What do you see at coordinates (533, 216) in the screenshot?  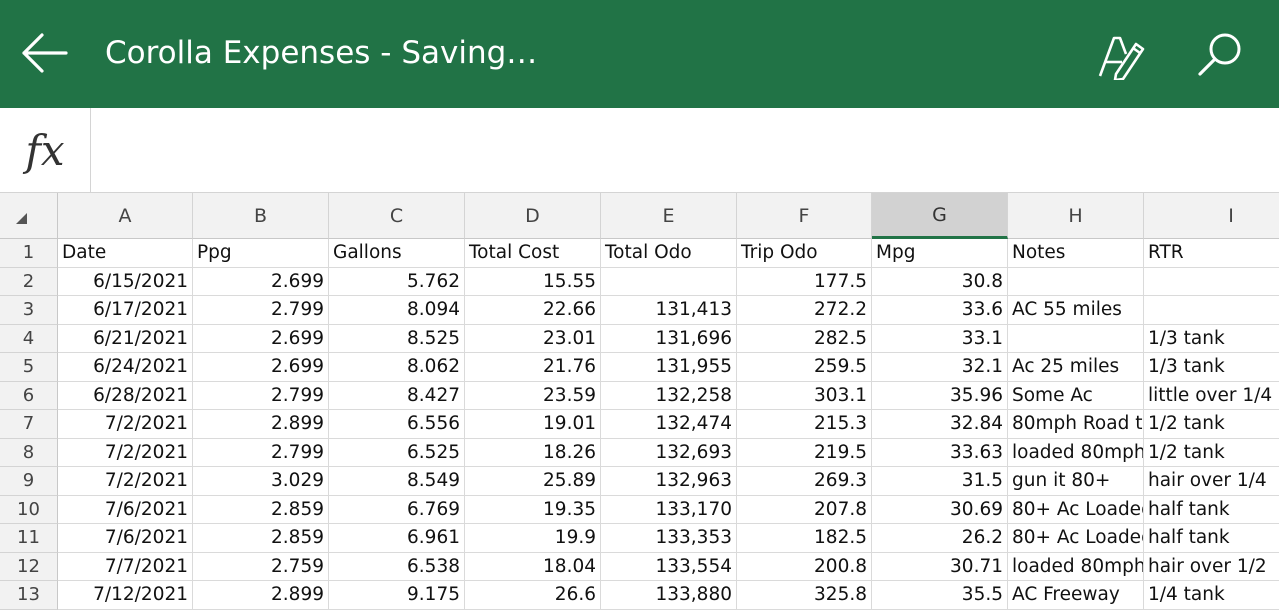 I see `column-header-d: D` at bounding box center [533, 216].